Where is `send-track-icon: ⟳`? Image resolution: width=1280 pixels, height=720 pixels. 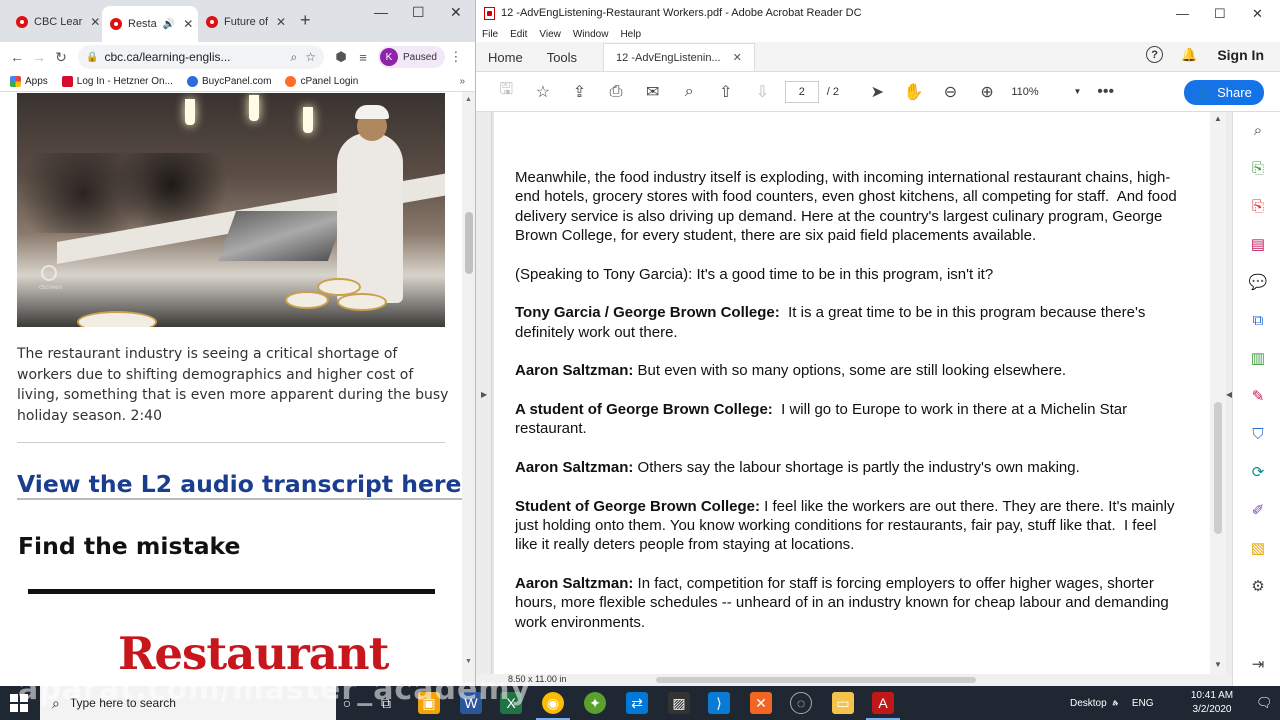 send-track-icon: ⟳ is located at coordinates (1258, 472).